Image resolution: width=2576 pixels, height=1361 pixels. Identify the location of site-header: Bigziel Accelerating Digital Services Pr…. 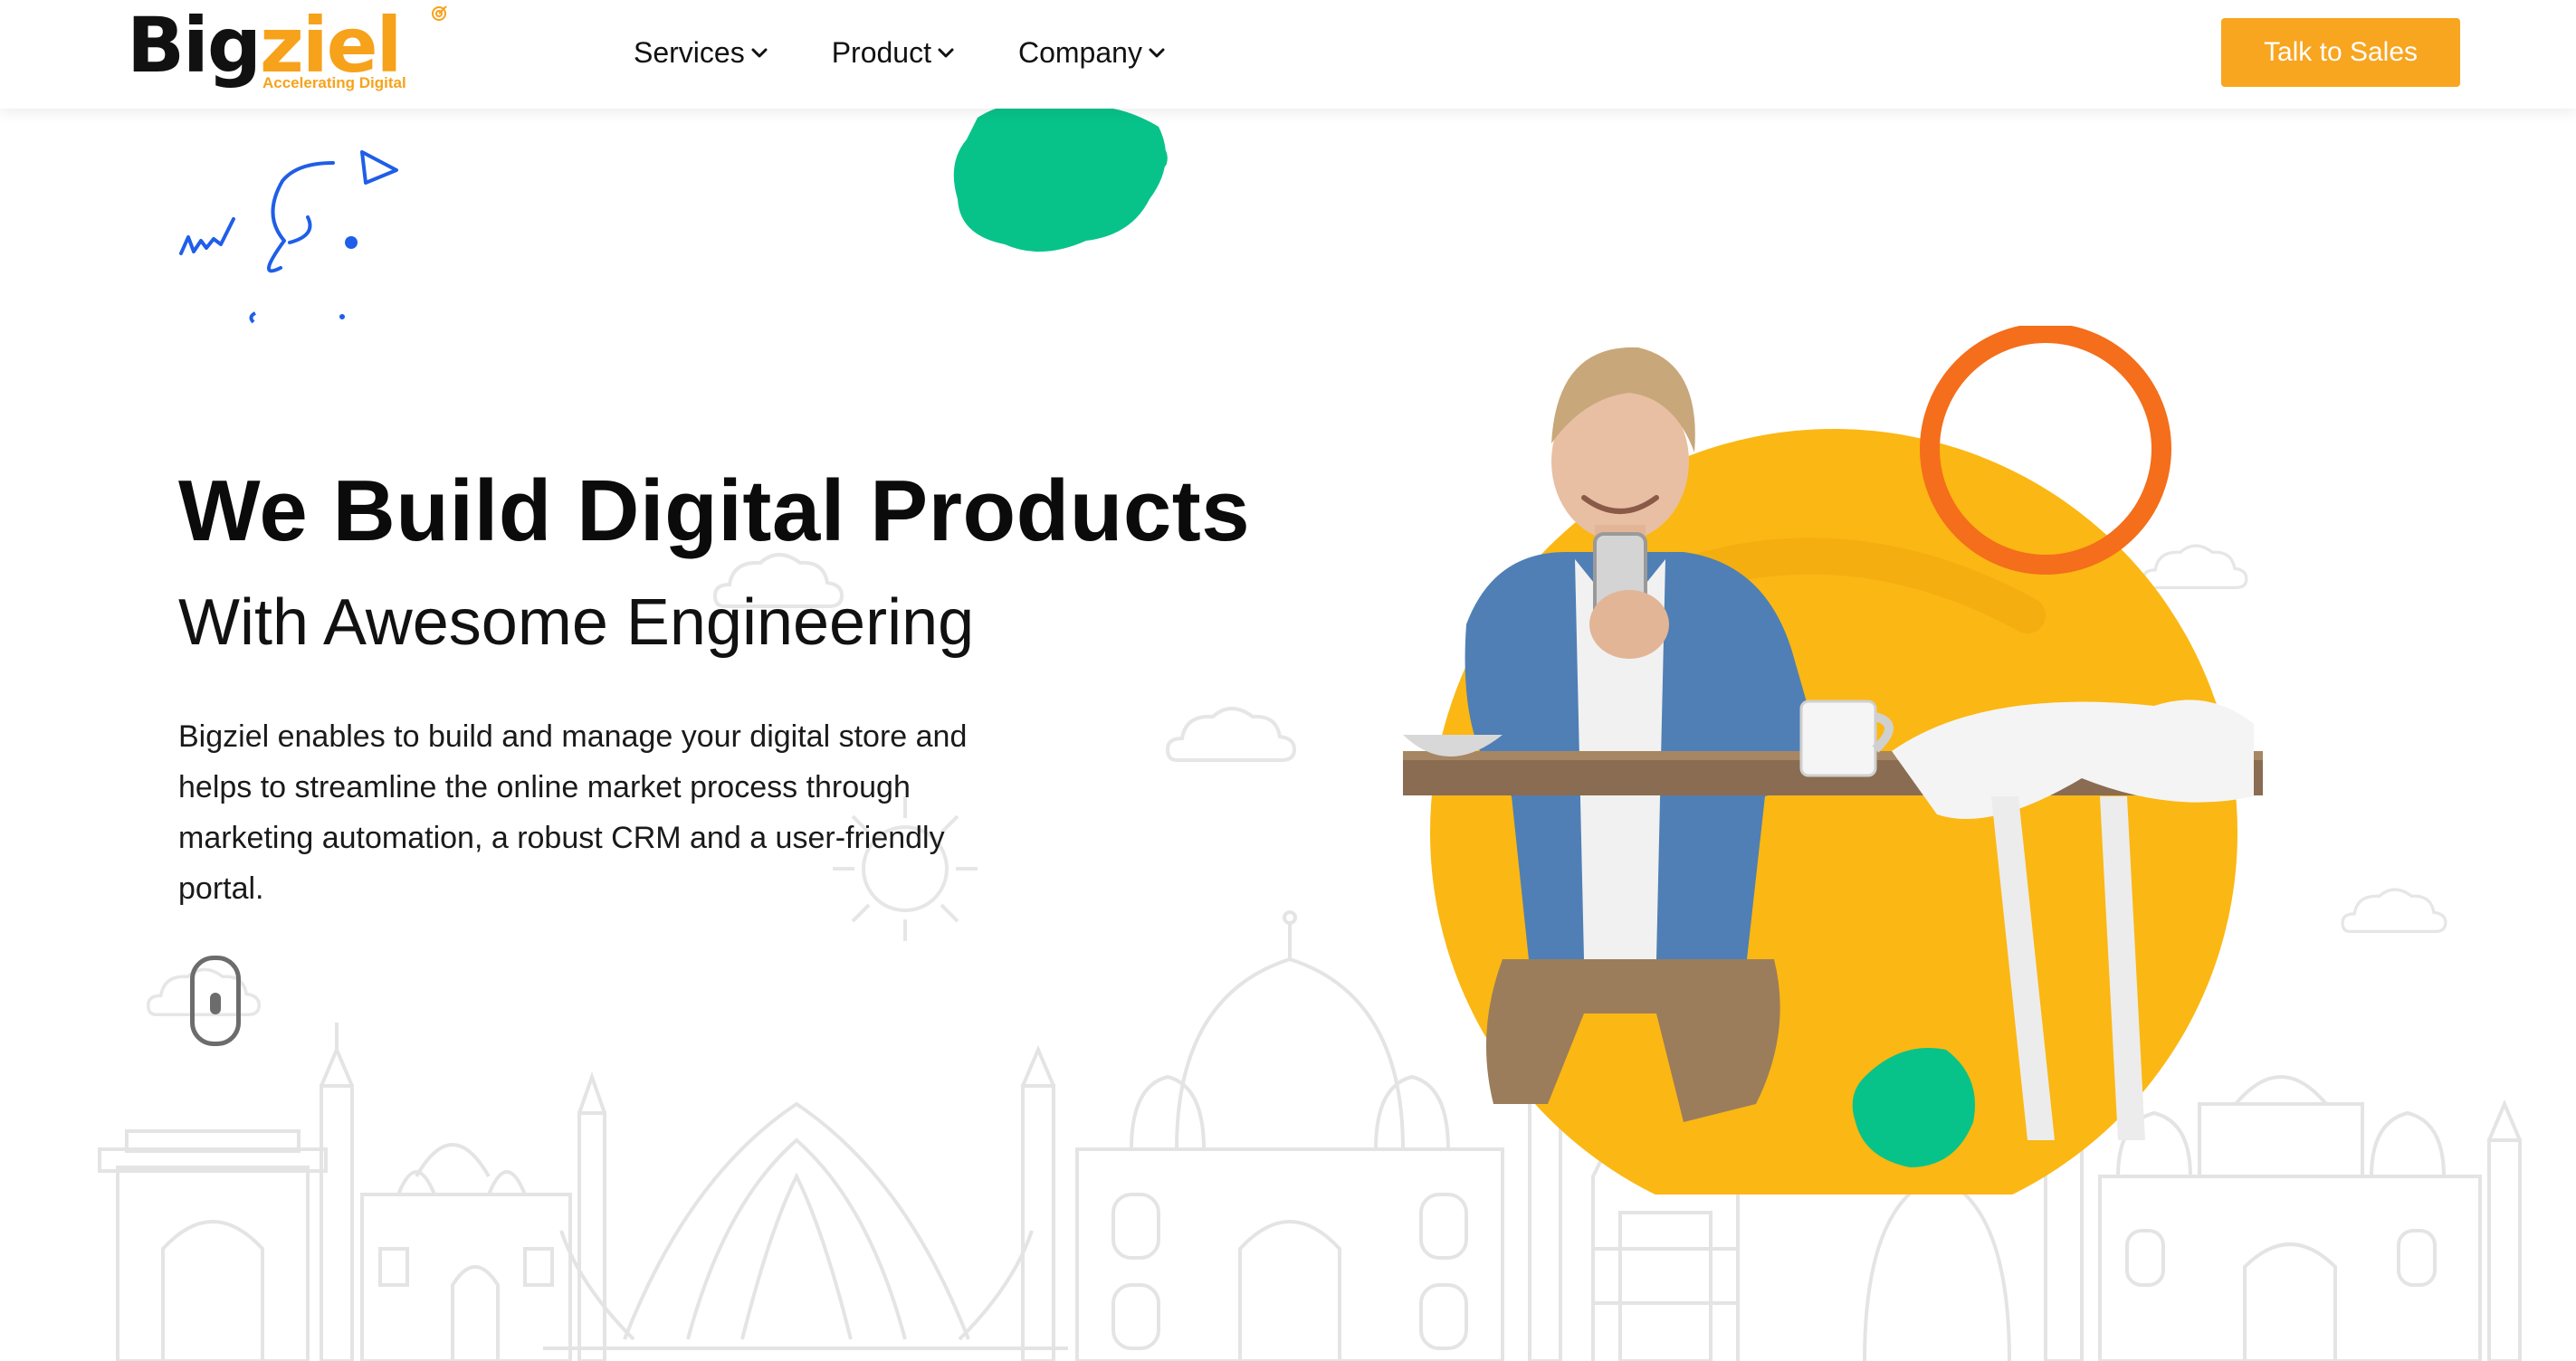
(1288, 54).